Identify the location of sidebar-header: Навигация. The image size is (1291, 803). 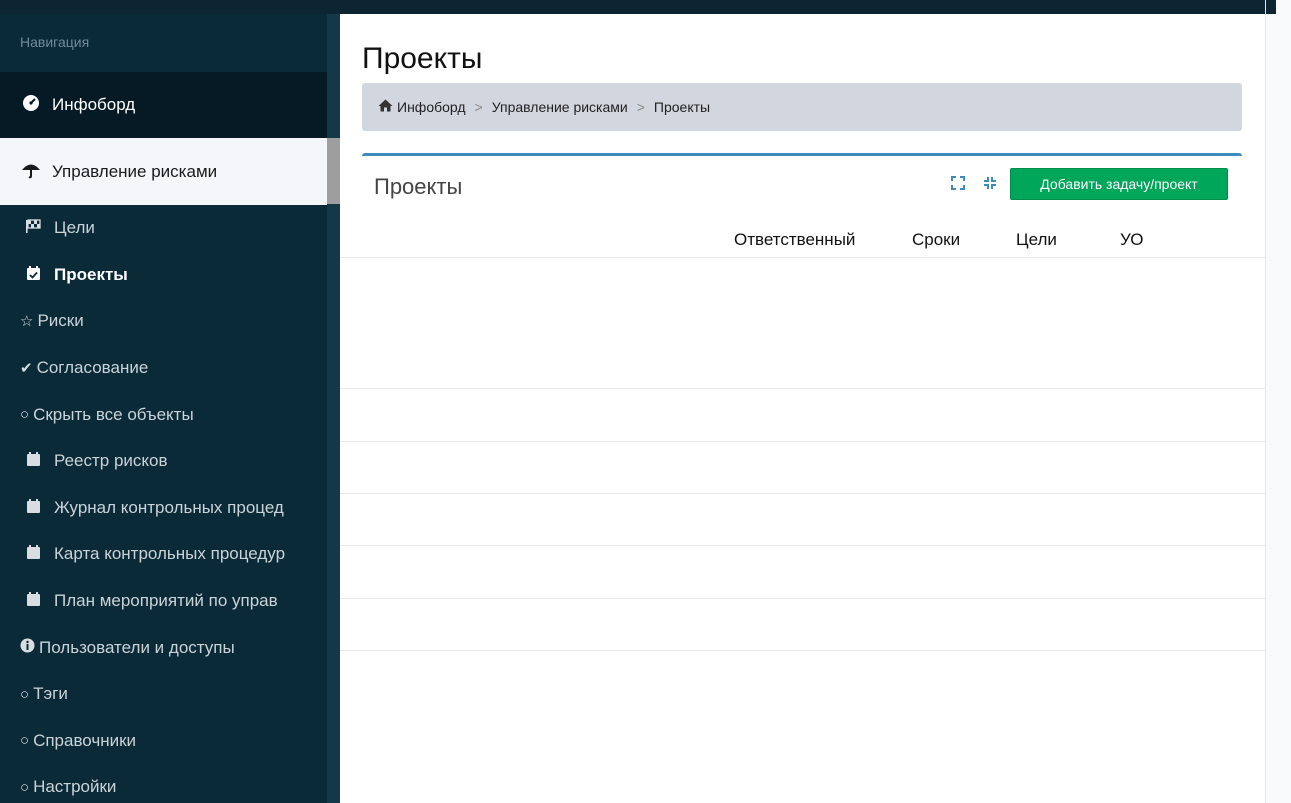
(55, 42).